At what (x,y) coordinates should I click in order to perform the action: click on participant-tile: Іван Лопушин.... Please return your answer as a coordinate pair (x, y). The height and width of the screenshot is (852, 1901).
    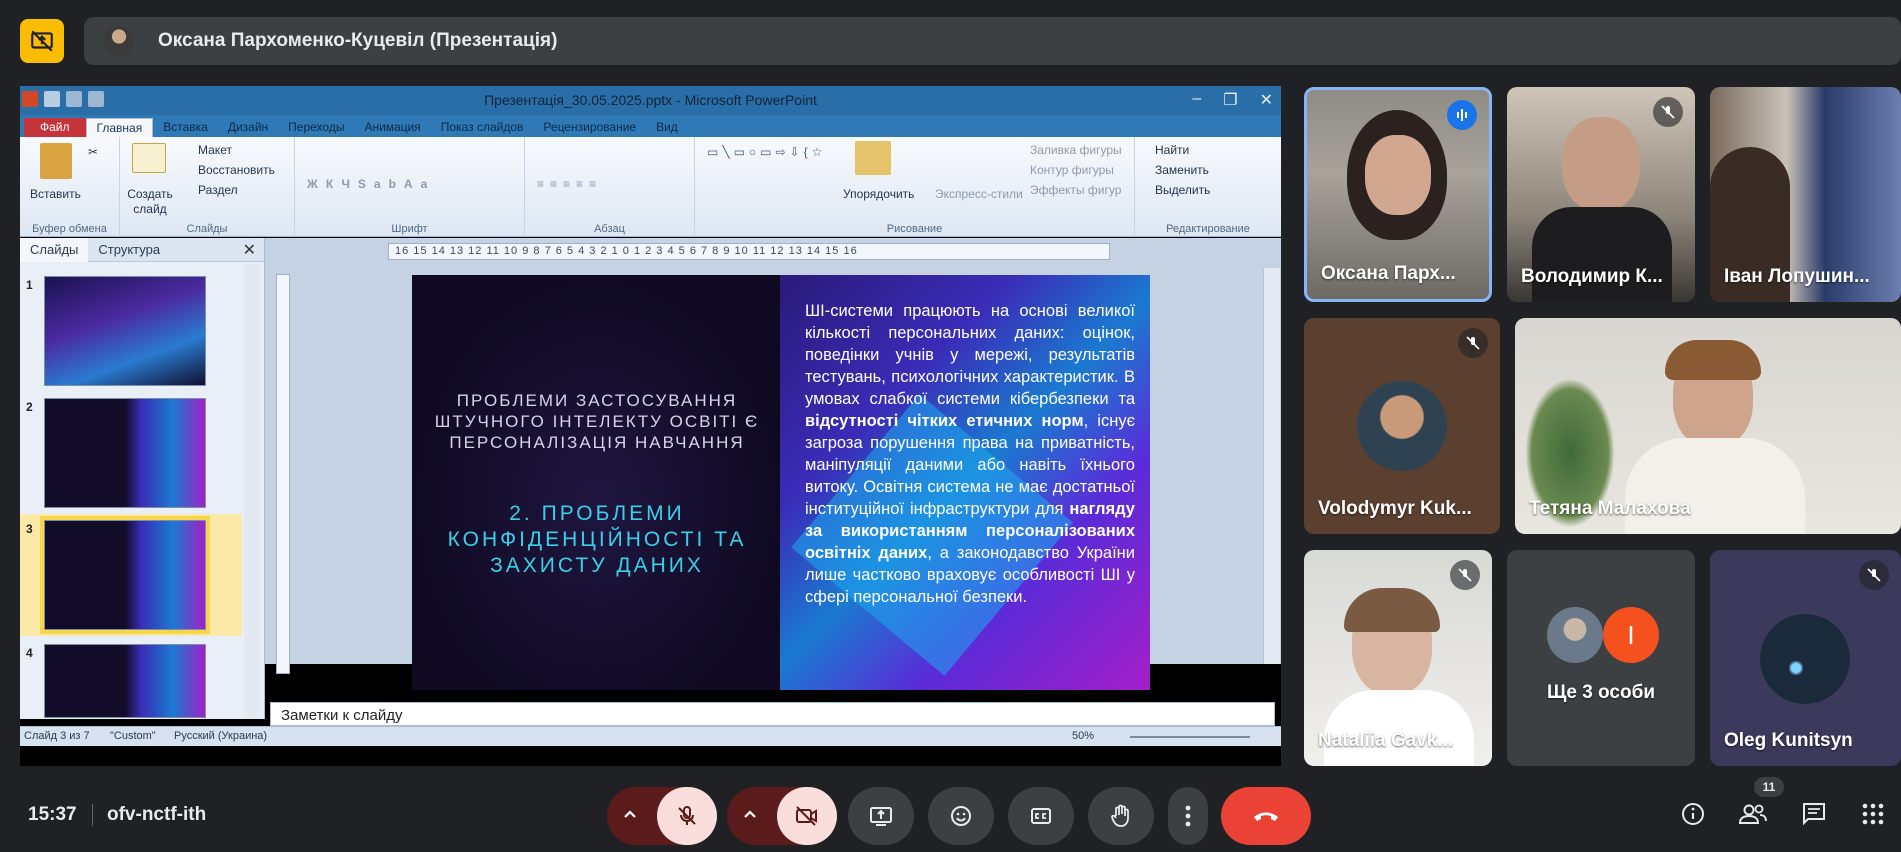
    Looking at the image, I should click on (1805, 194).